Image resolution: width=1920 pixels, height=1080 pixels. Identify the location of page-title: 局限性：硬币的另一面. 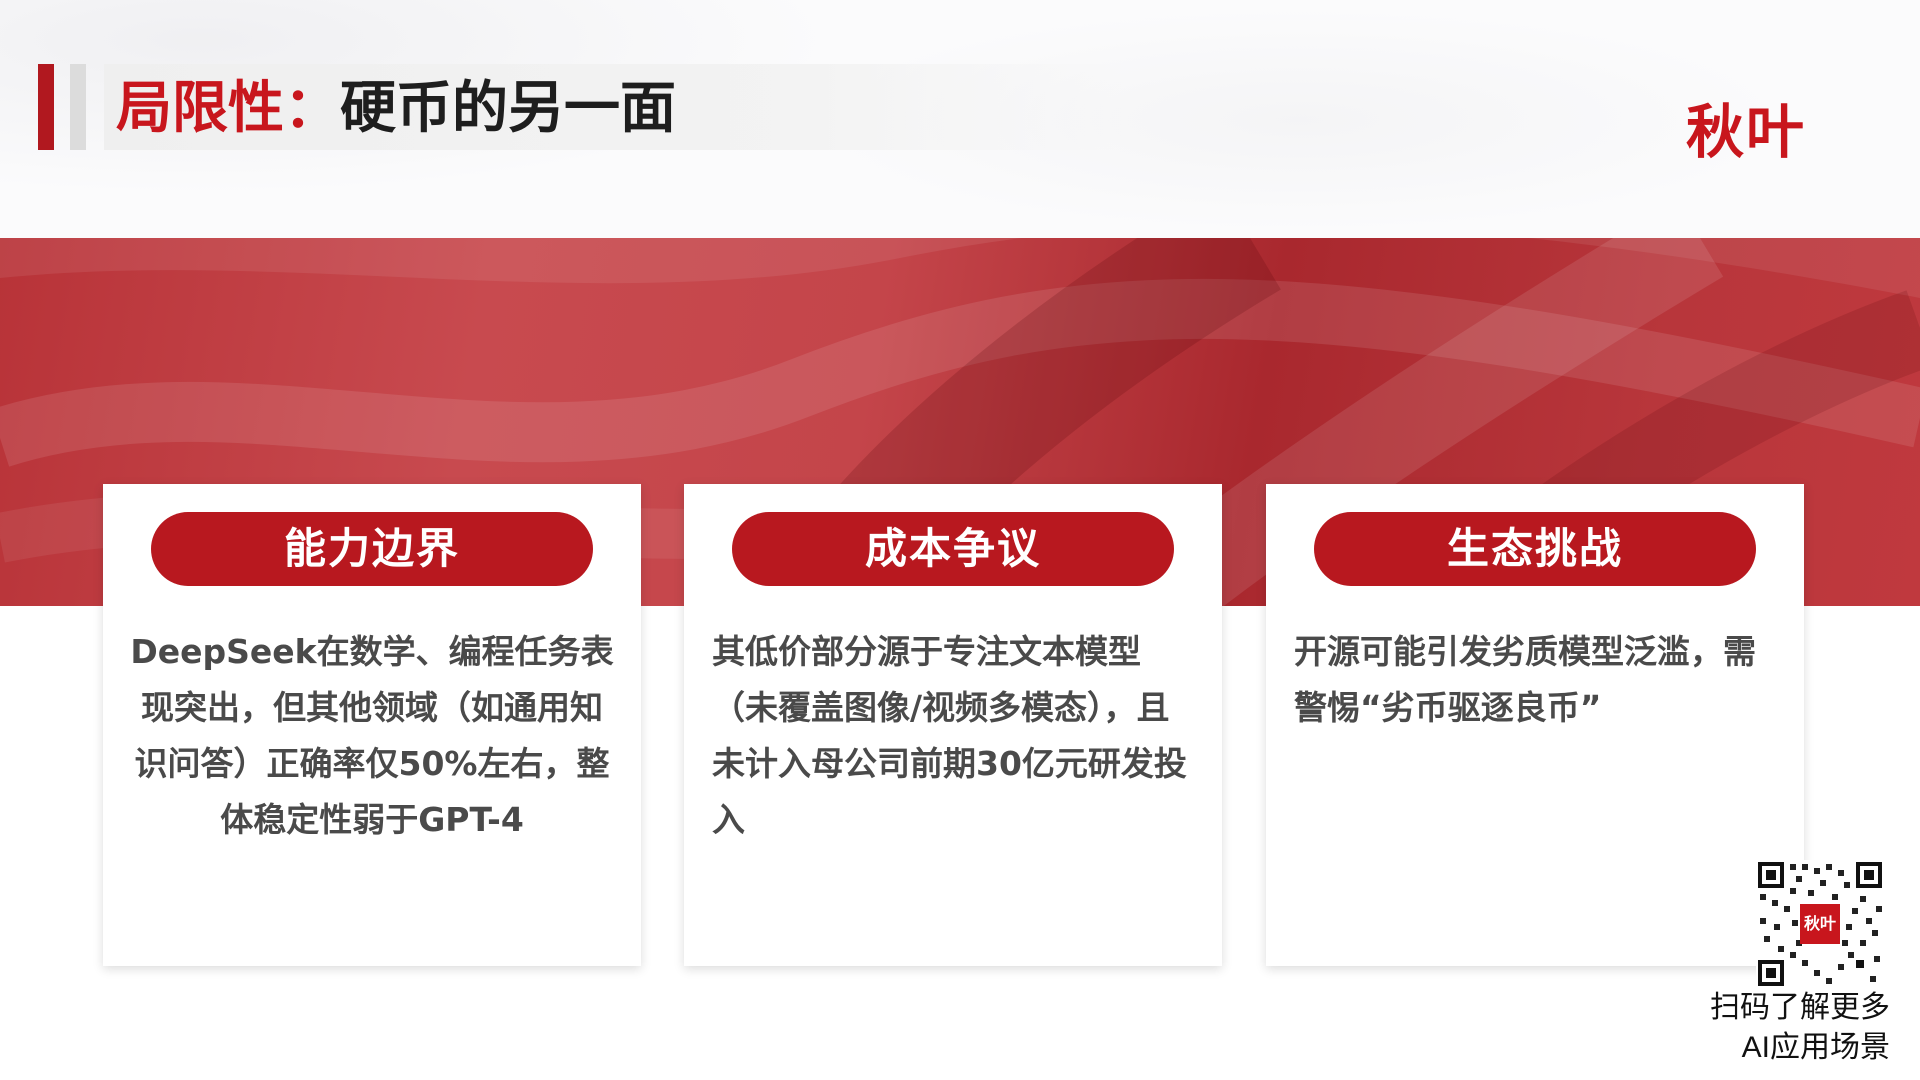
(396, 109).